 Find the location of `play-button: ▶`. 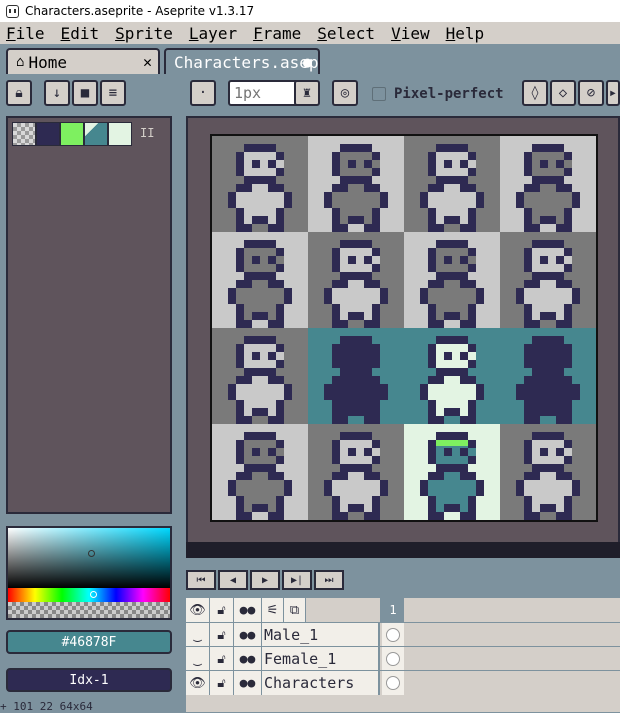

play-button: ▶ is located at coordinates (265, 580).